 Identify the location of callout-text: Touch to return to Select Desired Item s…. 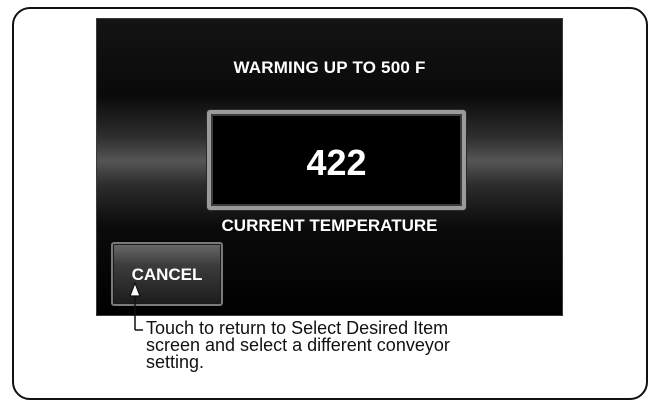
(311, 345).